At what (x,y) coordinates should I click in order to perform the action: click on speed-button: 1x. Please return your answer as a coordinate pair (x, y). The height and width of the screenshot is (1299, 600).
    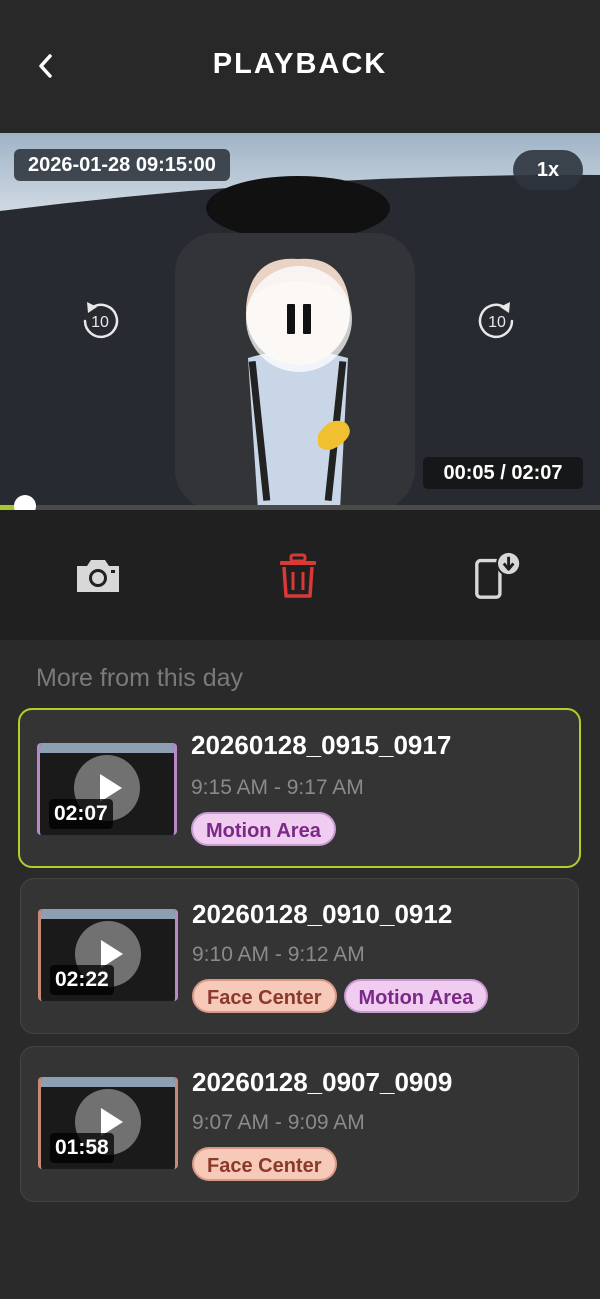
    Looking at the image, I should click on (548, 170).